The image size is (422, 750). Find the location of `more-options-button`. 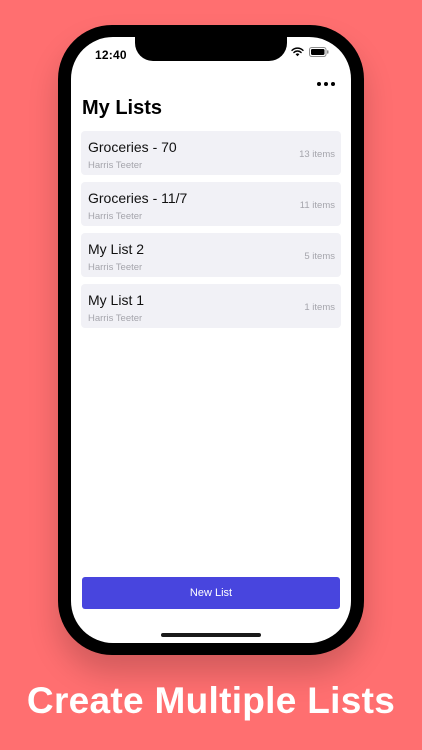

more-options-button is located at coordinates (326, 84).